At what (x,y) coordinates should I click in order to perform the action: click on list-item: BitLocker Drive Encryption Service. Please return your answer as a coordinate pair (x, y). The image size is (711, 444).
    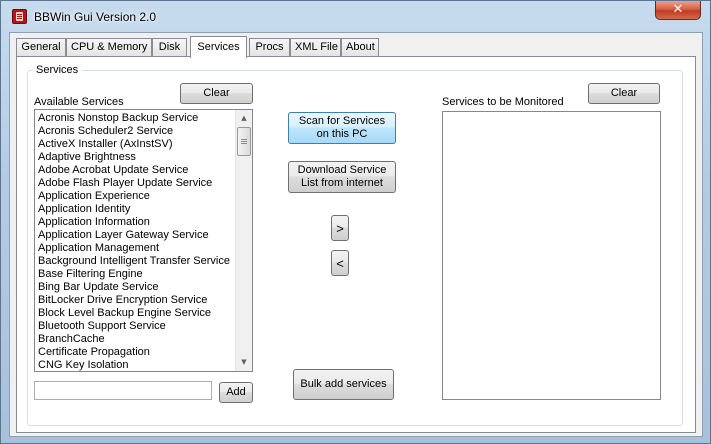
    Looking at the image, I should click on (134, 300).